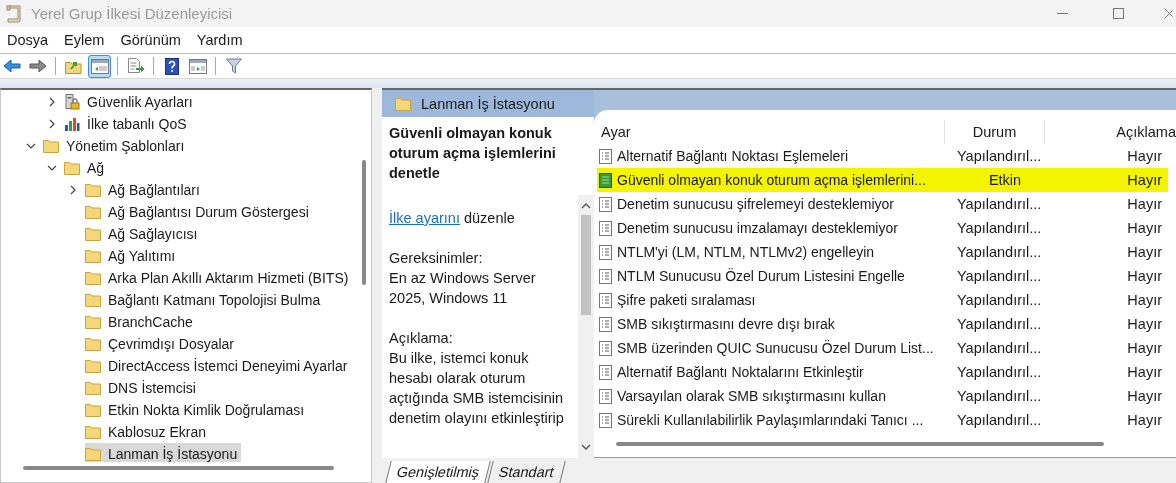 The height and width of the screenshot is (483, 1176). Describe the element at coordinates (162, 344) in the screenshot. I see `tree-item: Çevrimdışı Dosyalar` at that location.